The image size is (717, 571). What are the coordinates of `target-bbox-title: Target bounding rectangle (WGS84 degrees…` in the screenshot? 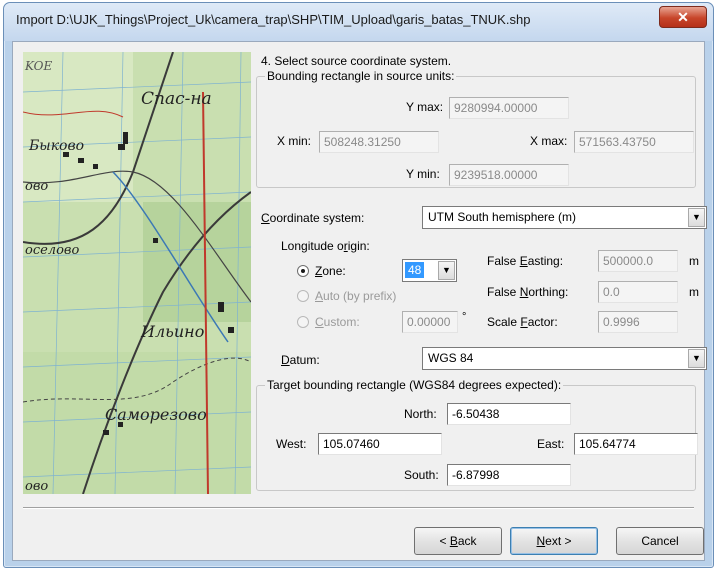 It's located at (414, 385).